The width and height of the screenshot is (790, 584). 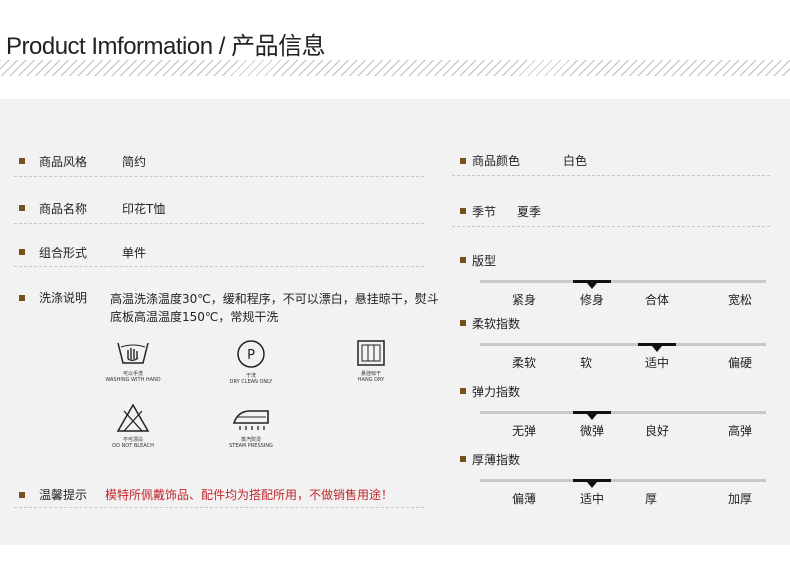 What do you see at coordinates (251, 355) in the screenshot?
I see `svg-text: P` at bounding box center [251, 355].